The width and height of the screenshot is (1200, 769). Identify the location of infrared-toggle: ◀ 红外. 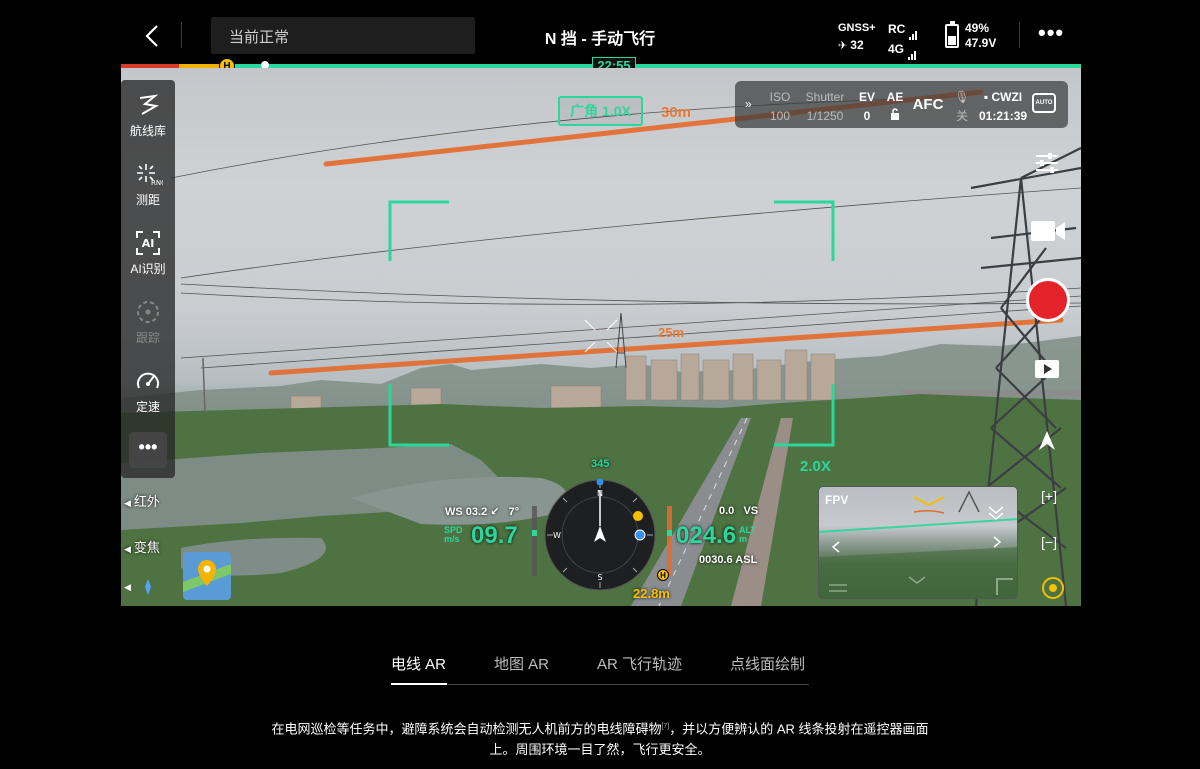
(142, 500).